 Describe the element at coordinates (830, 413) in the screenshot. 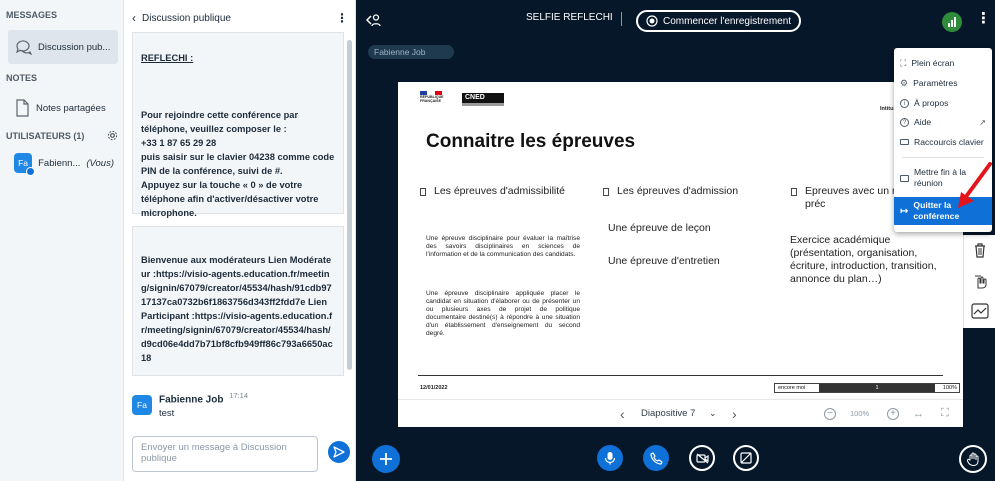

I see `zoom-out-icon: −` at that location.